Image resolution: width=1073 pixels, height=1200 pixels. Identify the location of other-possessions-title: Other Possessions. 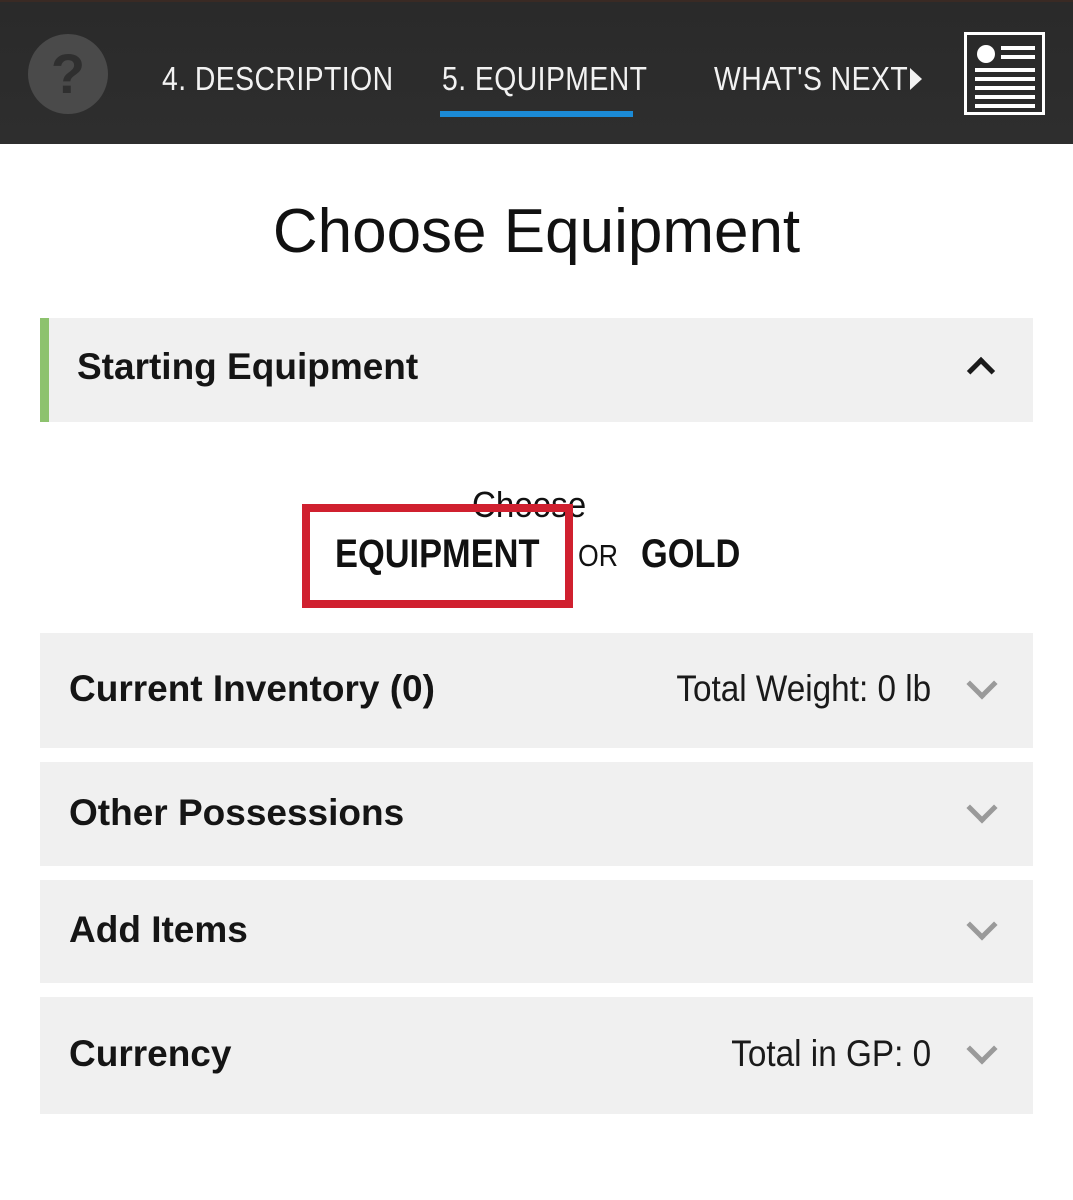
(237, 812).